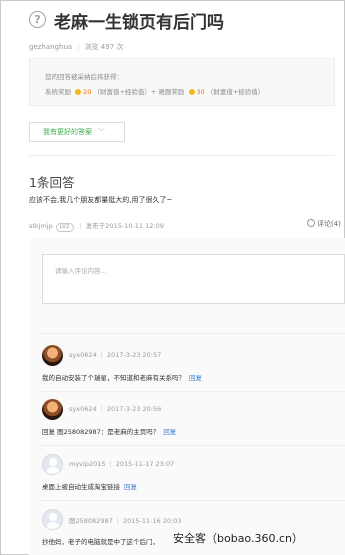 The image size is (345, 555). I want to click on comment-username: 图258082987, so click(91, 521).